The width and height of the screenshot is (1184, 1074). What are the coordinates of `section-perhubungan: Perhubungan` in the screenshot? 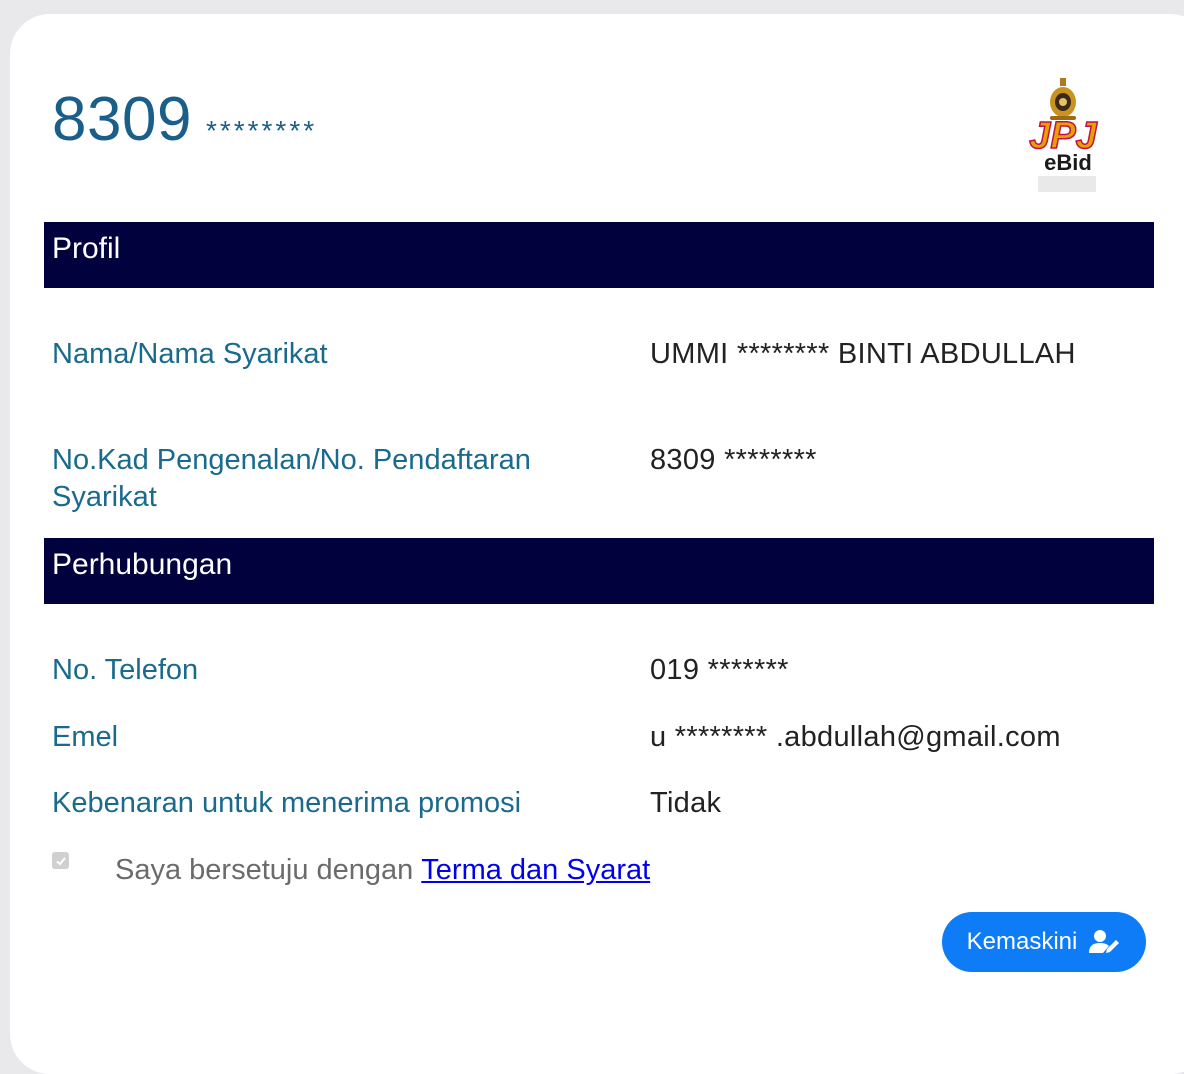 It's located at (599, 571).